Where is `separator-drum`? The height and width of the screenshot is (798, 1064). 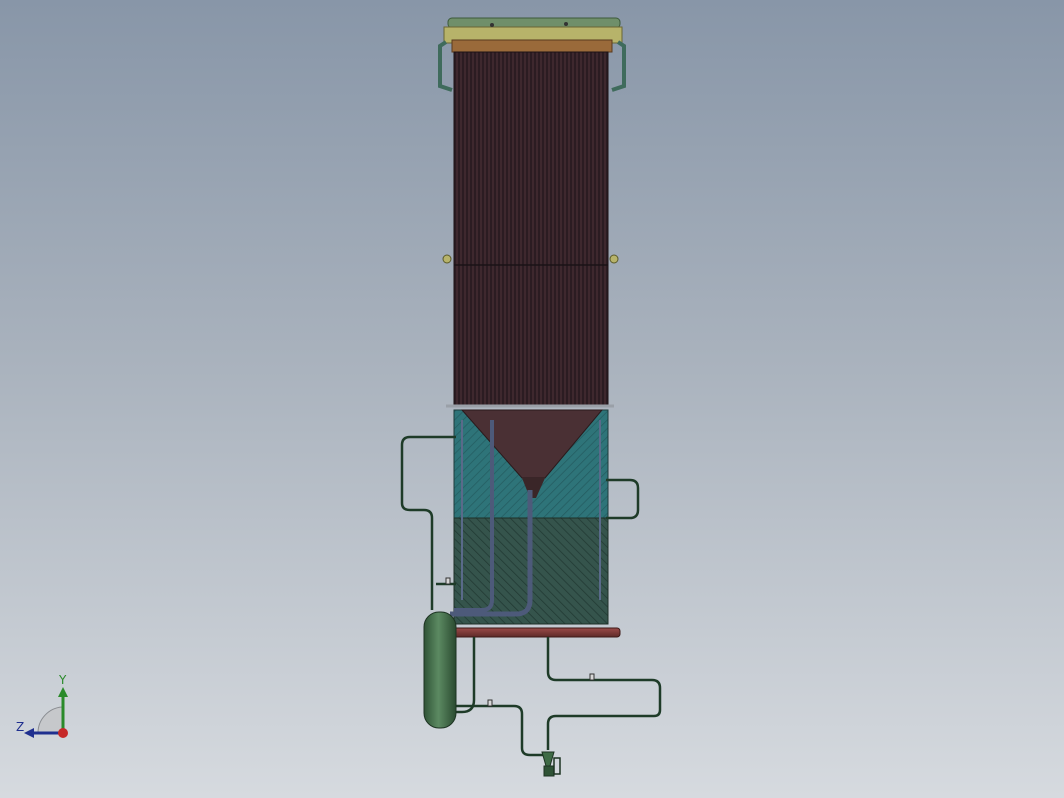
separator-drum is located at coordinates (440, 670).